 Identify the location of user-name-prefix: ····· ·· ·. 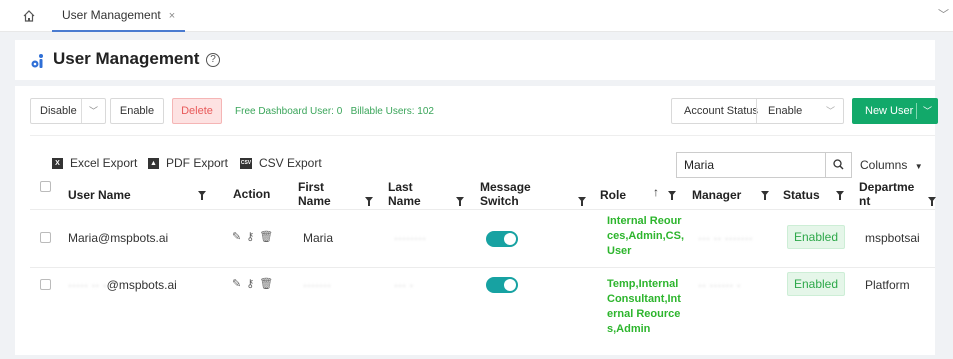
(87, 285).